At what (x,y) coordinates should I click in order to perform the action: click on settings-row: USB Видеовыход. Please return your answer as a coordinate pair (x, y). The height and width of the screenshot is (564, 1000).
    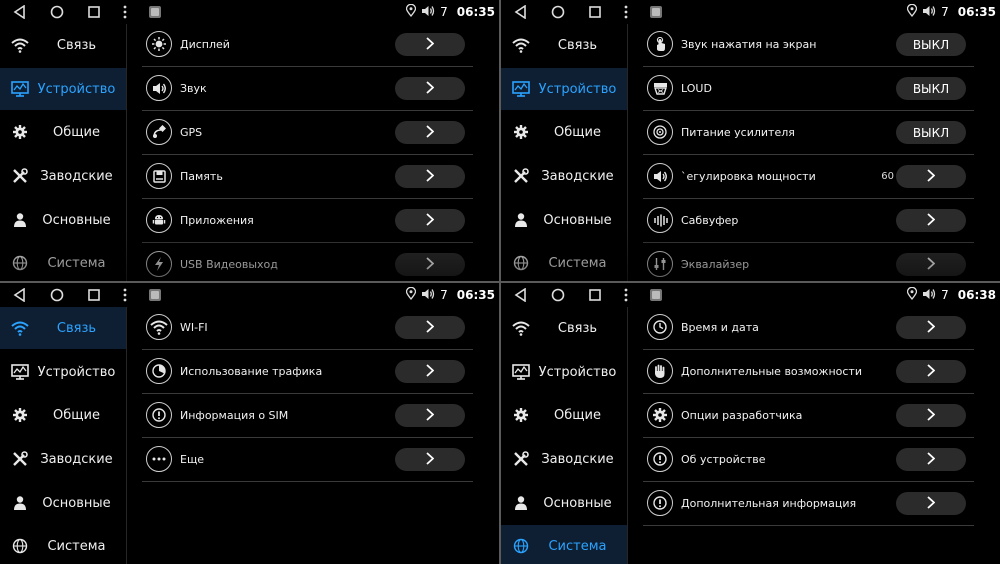
    Looking at the image, I should click on (307, 262).